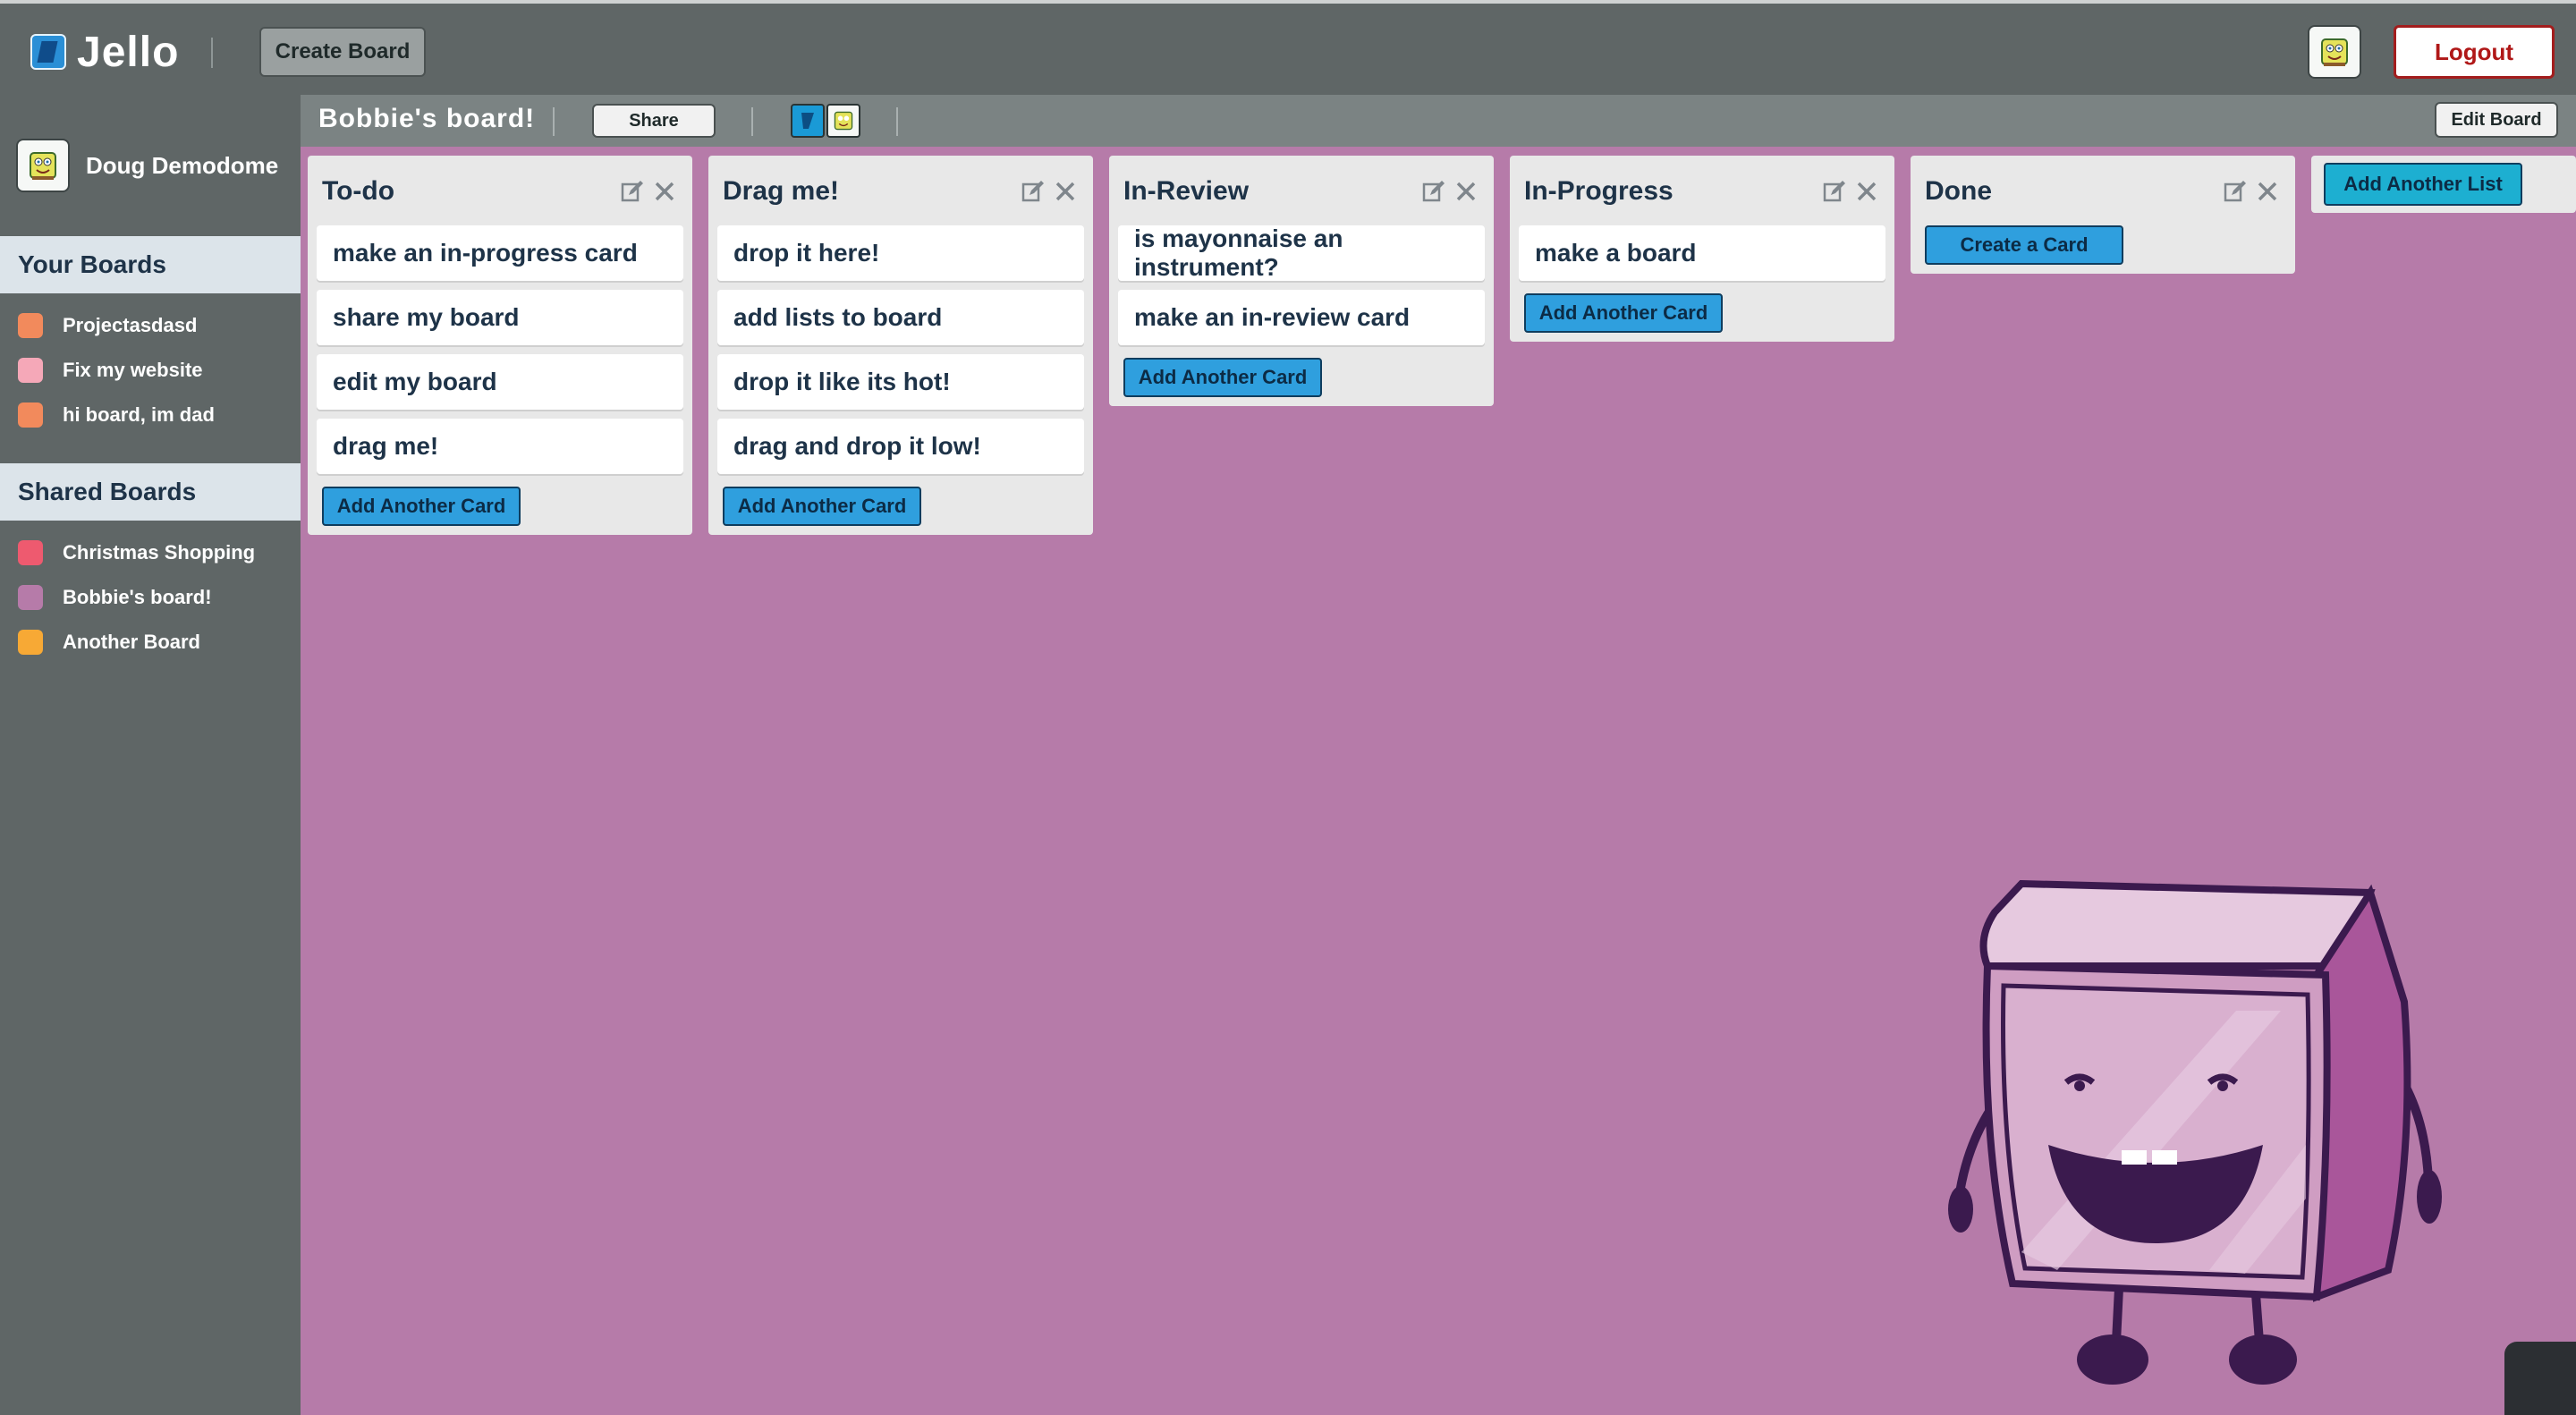 The width and height of the screenshot is (2576, 1415). What do you see at coordinates (2540, 1379) in the screenshot?
I see `chat-widget-corner` at bounding box center [2540, 1379].